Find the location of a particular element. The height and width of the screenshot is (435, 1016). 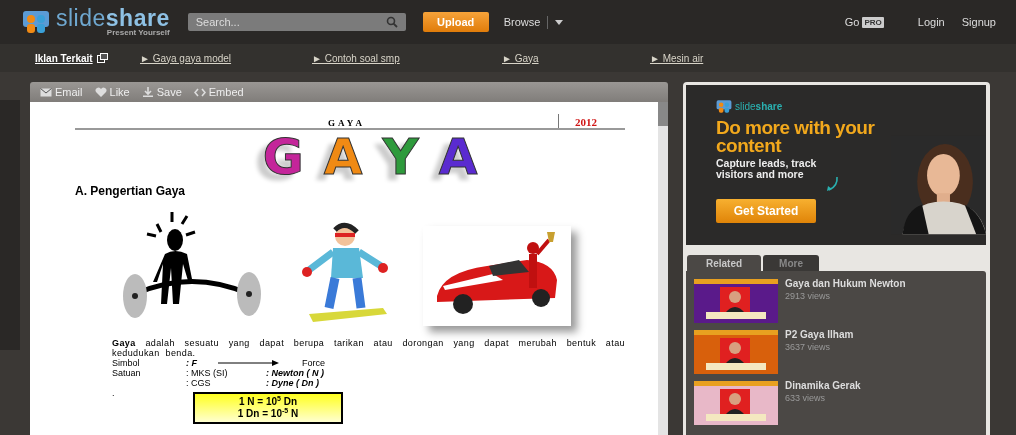

view-count: 633 views is located at coordinates (806, 398).